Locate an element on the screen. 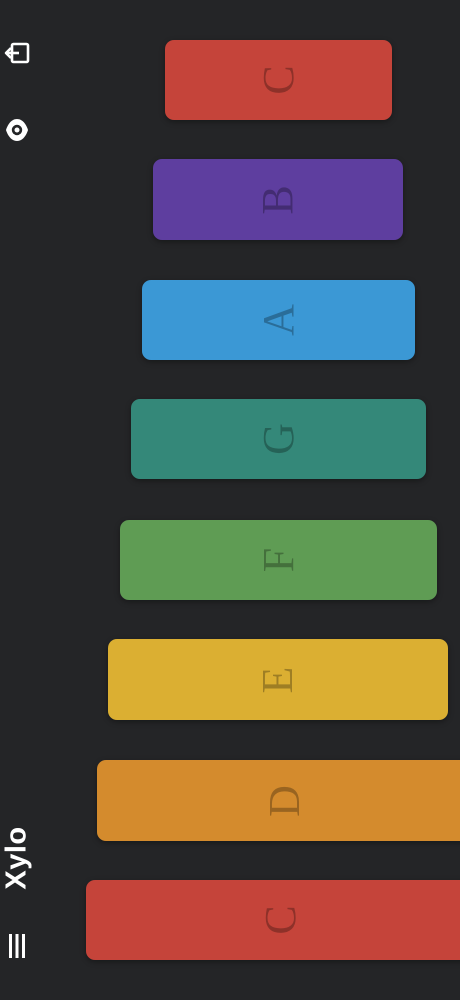 The width and height of the screenshot is (460, 1000). key-label: D is located at coordinates (284, 800).